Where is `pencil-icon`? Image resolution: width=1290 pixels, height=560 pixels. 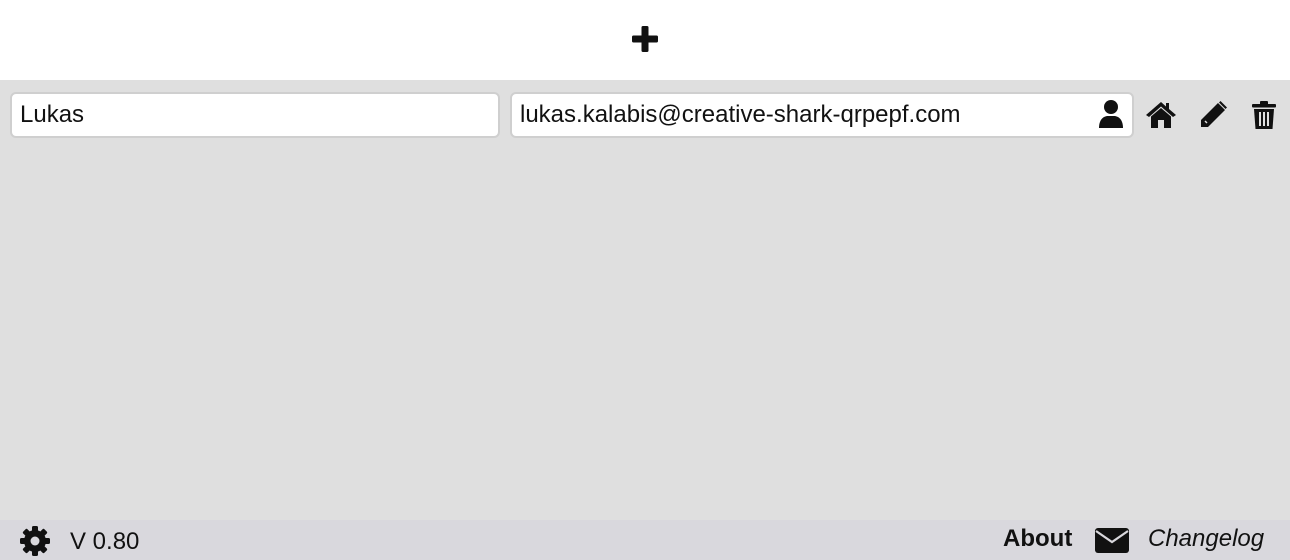 pencil-icon is located at coordinates (1214, 114).